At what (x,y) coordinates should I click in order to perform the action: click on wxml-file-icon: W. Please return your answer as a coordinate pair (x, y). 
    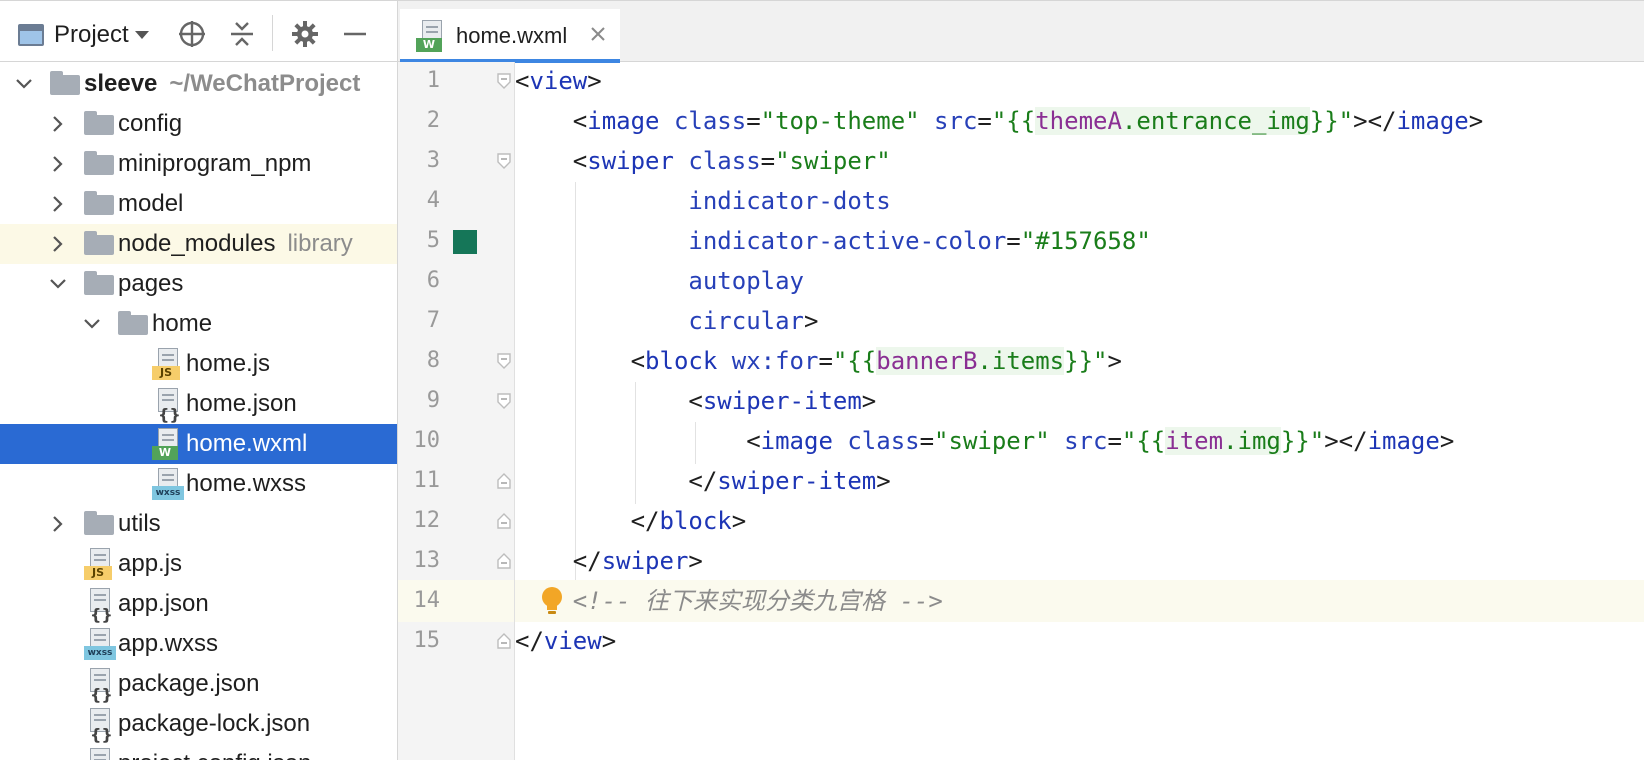
    Looking at the image, I should click on (431, 35).